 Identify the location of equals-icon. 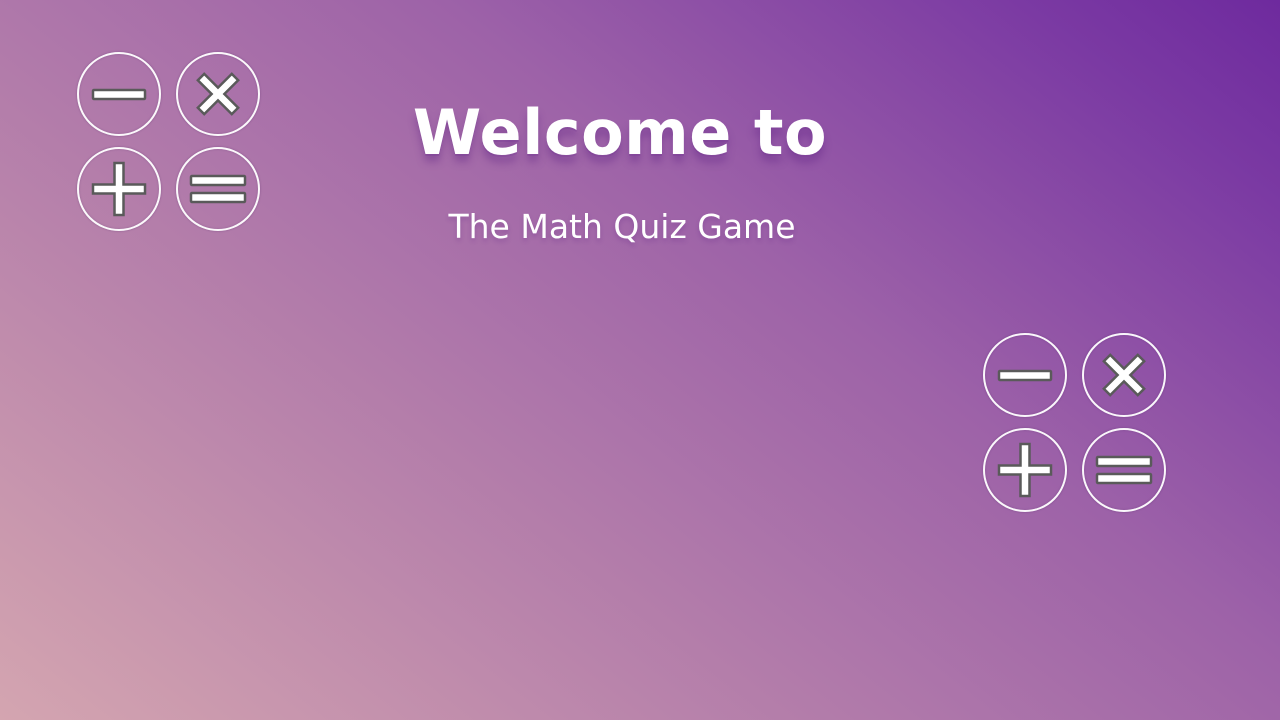
(1124, 470).